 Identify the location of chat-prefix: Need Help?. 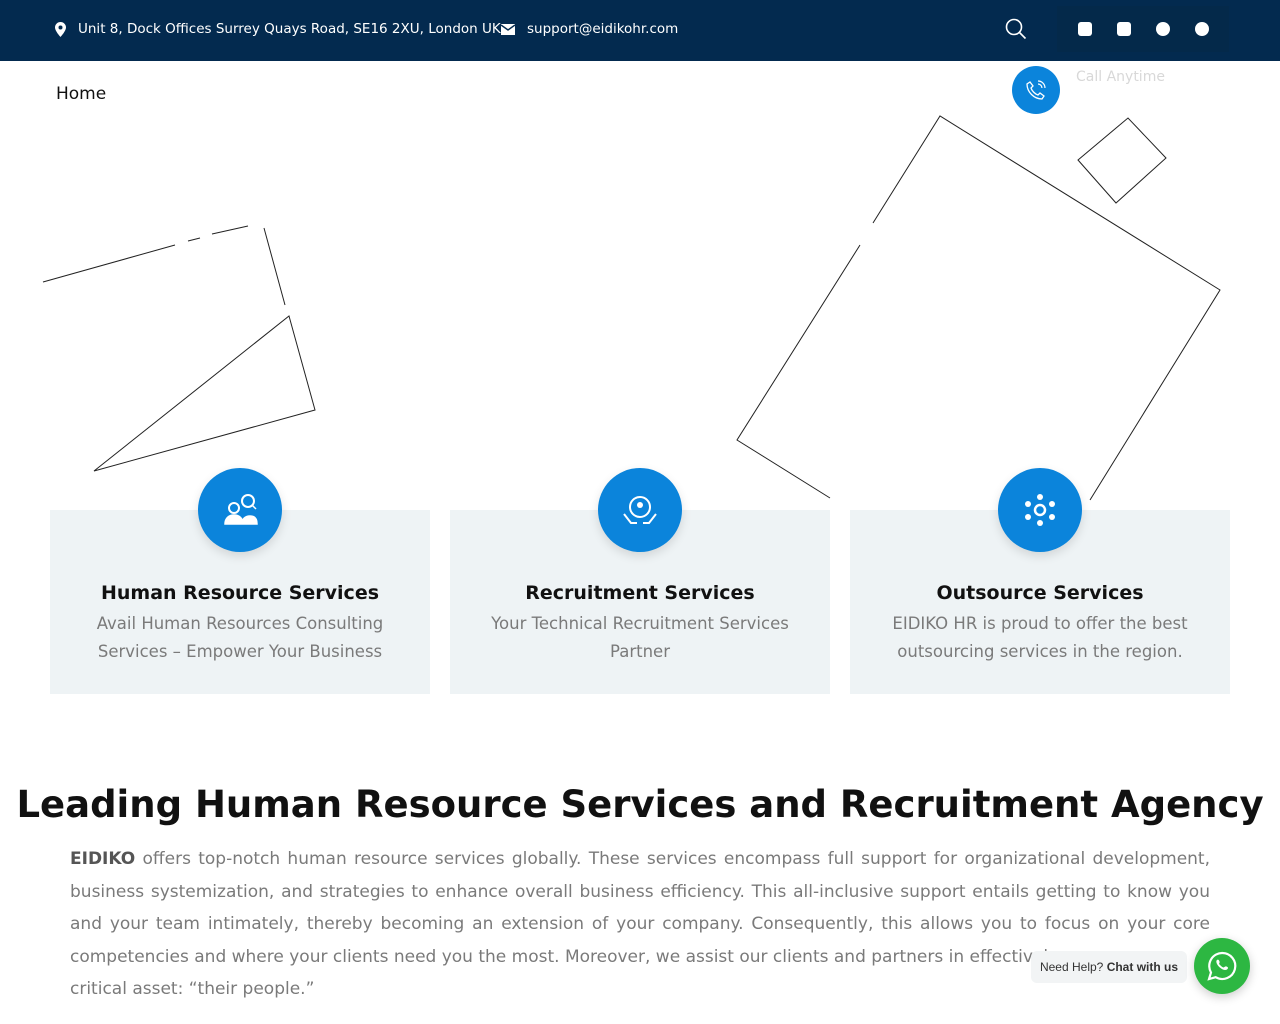
(1071, 967).